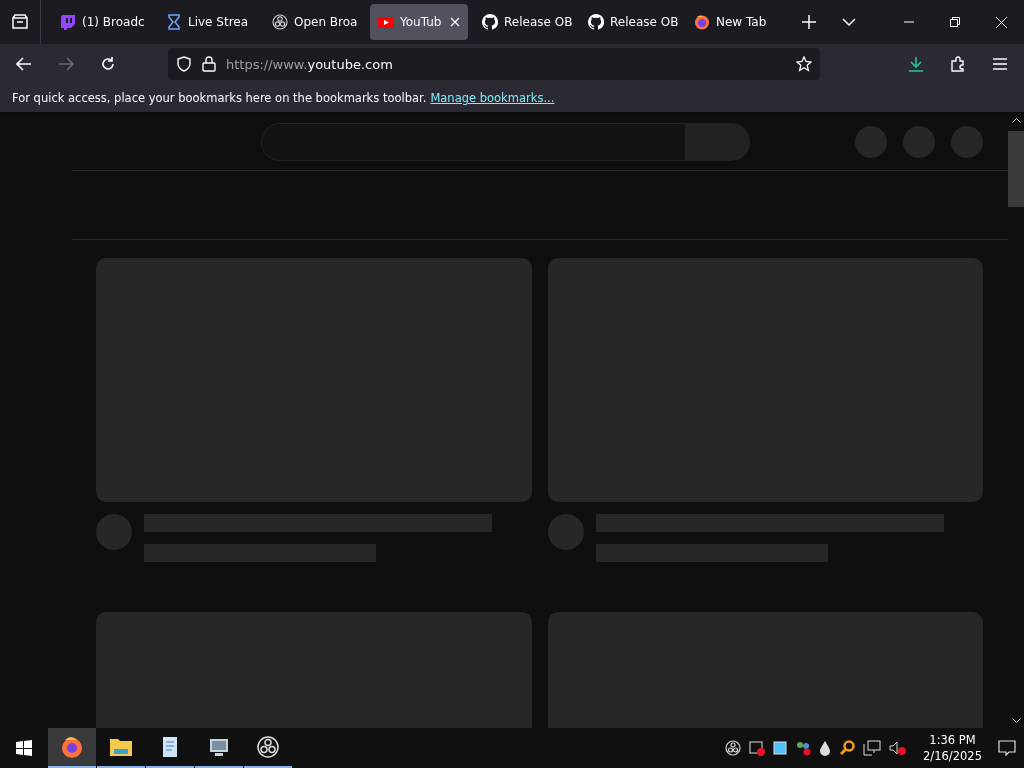  What do you see at coordinates (804, 64) in the screenshot?
I see `star-icon` at bounding box center [804, 64].